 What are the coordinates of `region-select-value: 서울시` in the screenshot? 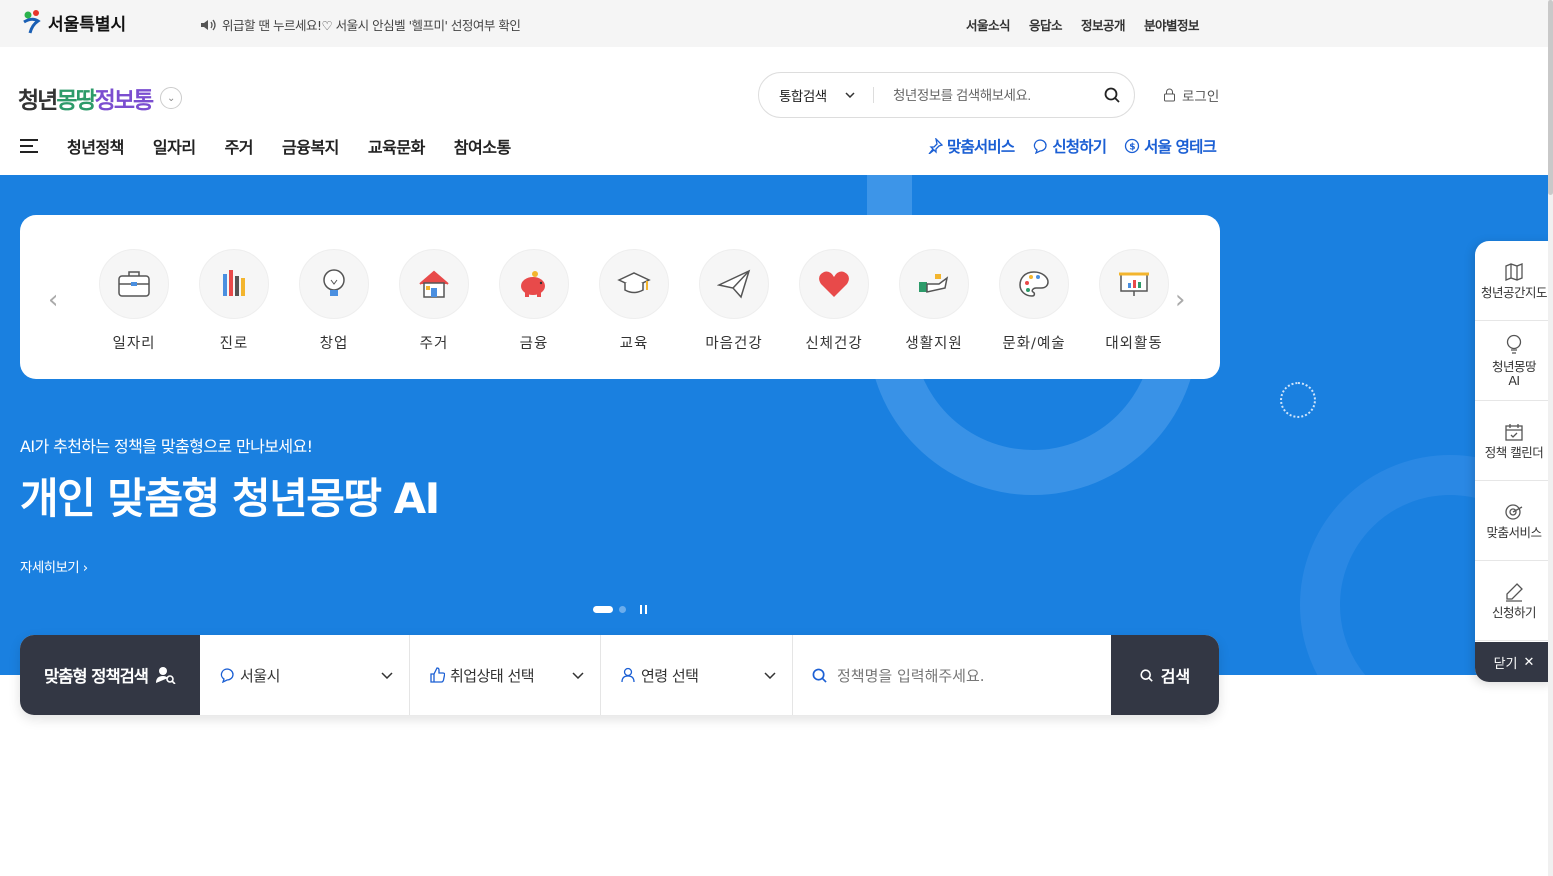 It's located at (260, 675).